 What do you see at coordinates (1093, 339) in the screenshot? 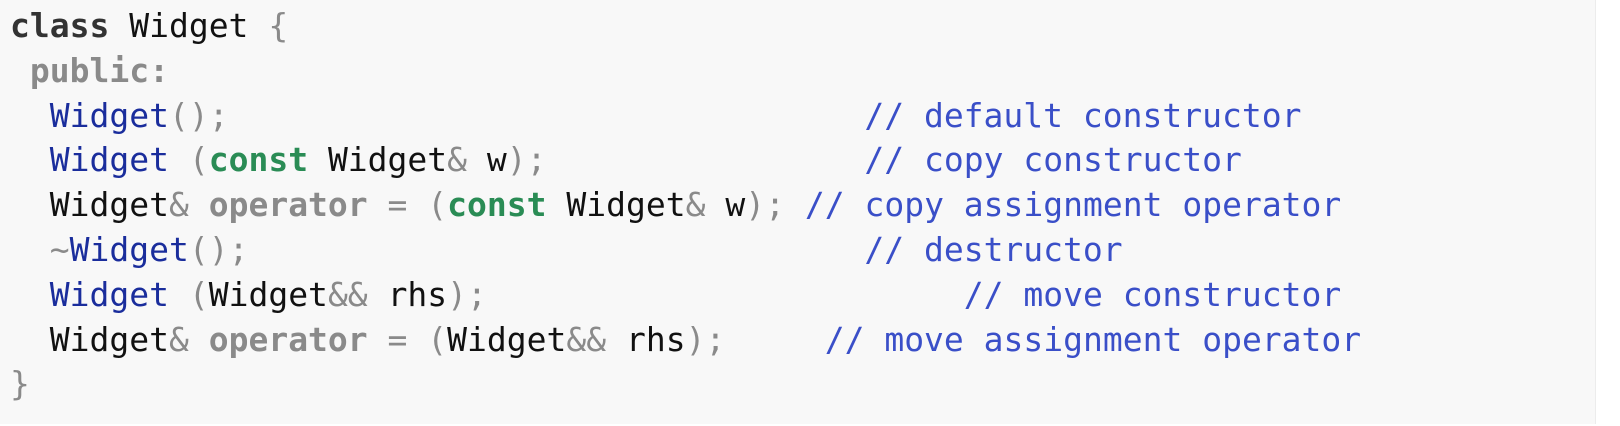
I see `comment: // move assignment operator` at bounding box center [1093, 339].